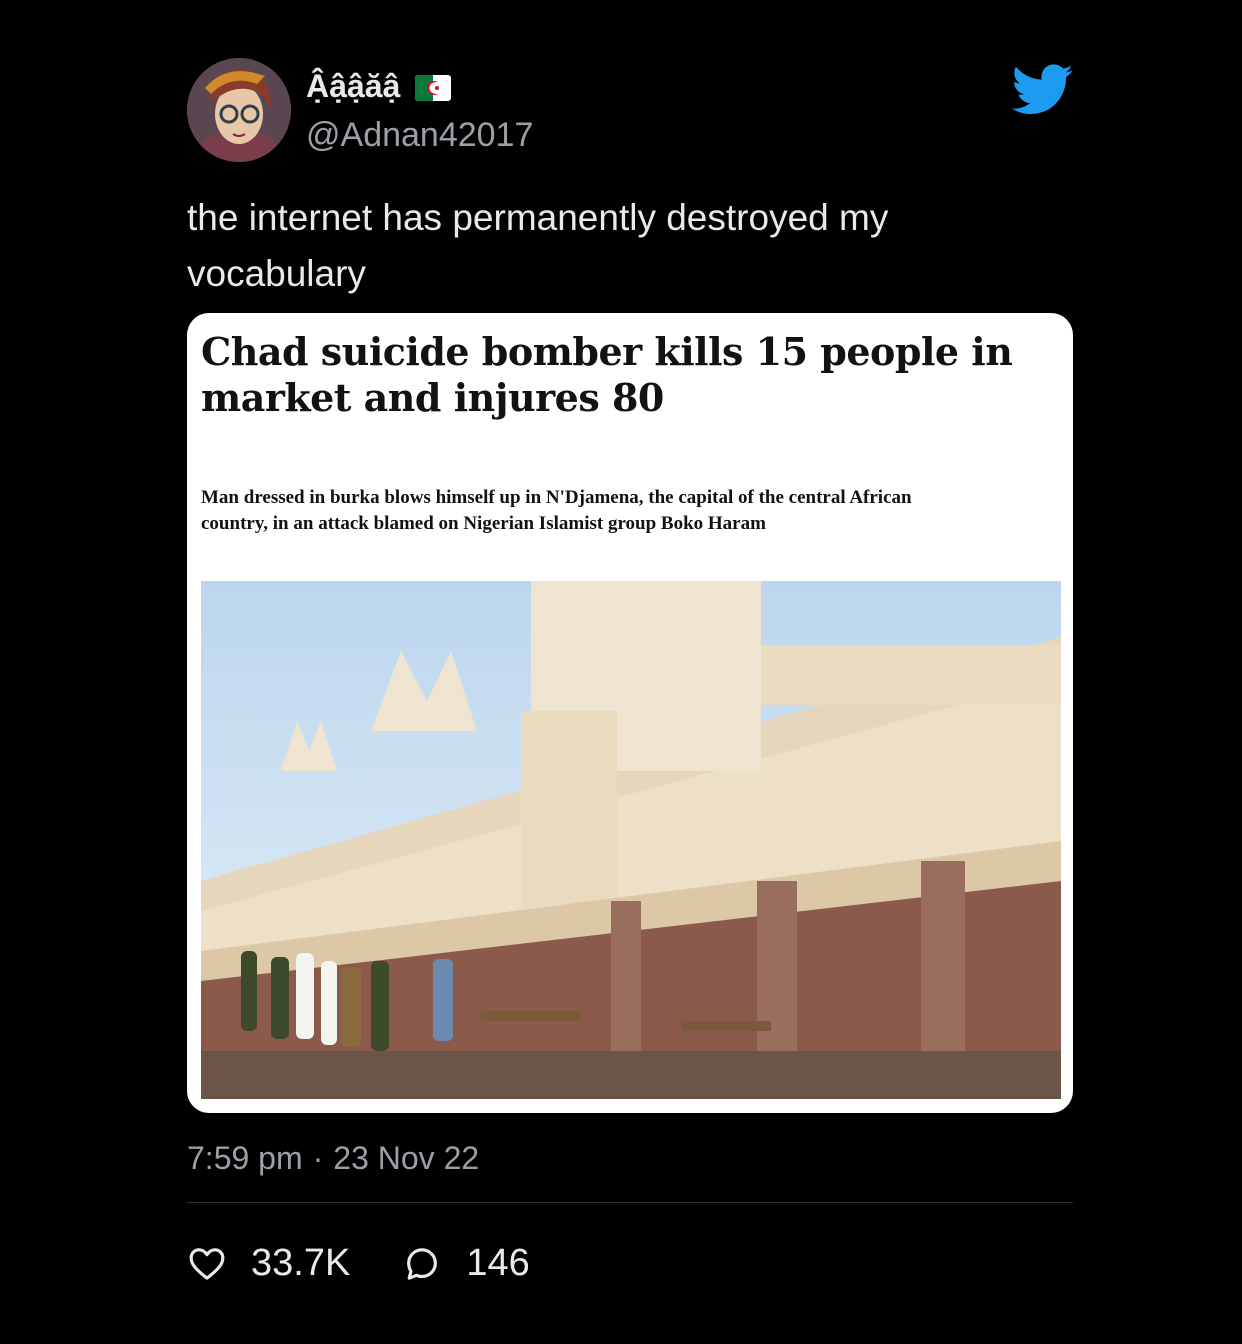 Image resolution: width=1242 pixels, height=1344 pixels. I want to click on tweet-timestamp: 7:59 pm · 23 Nov 22, so click(333, 1158).